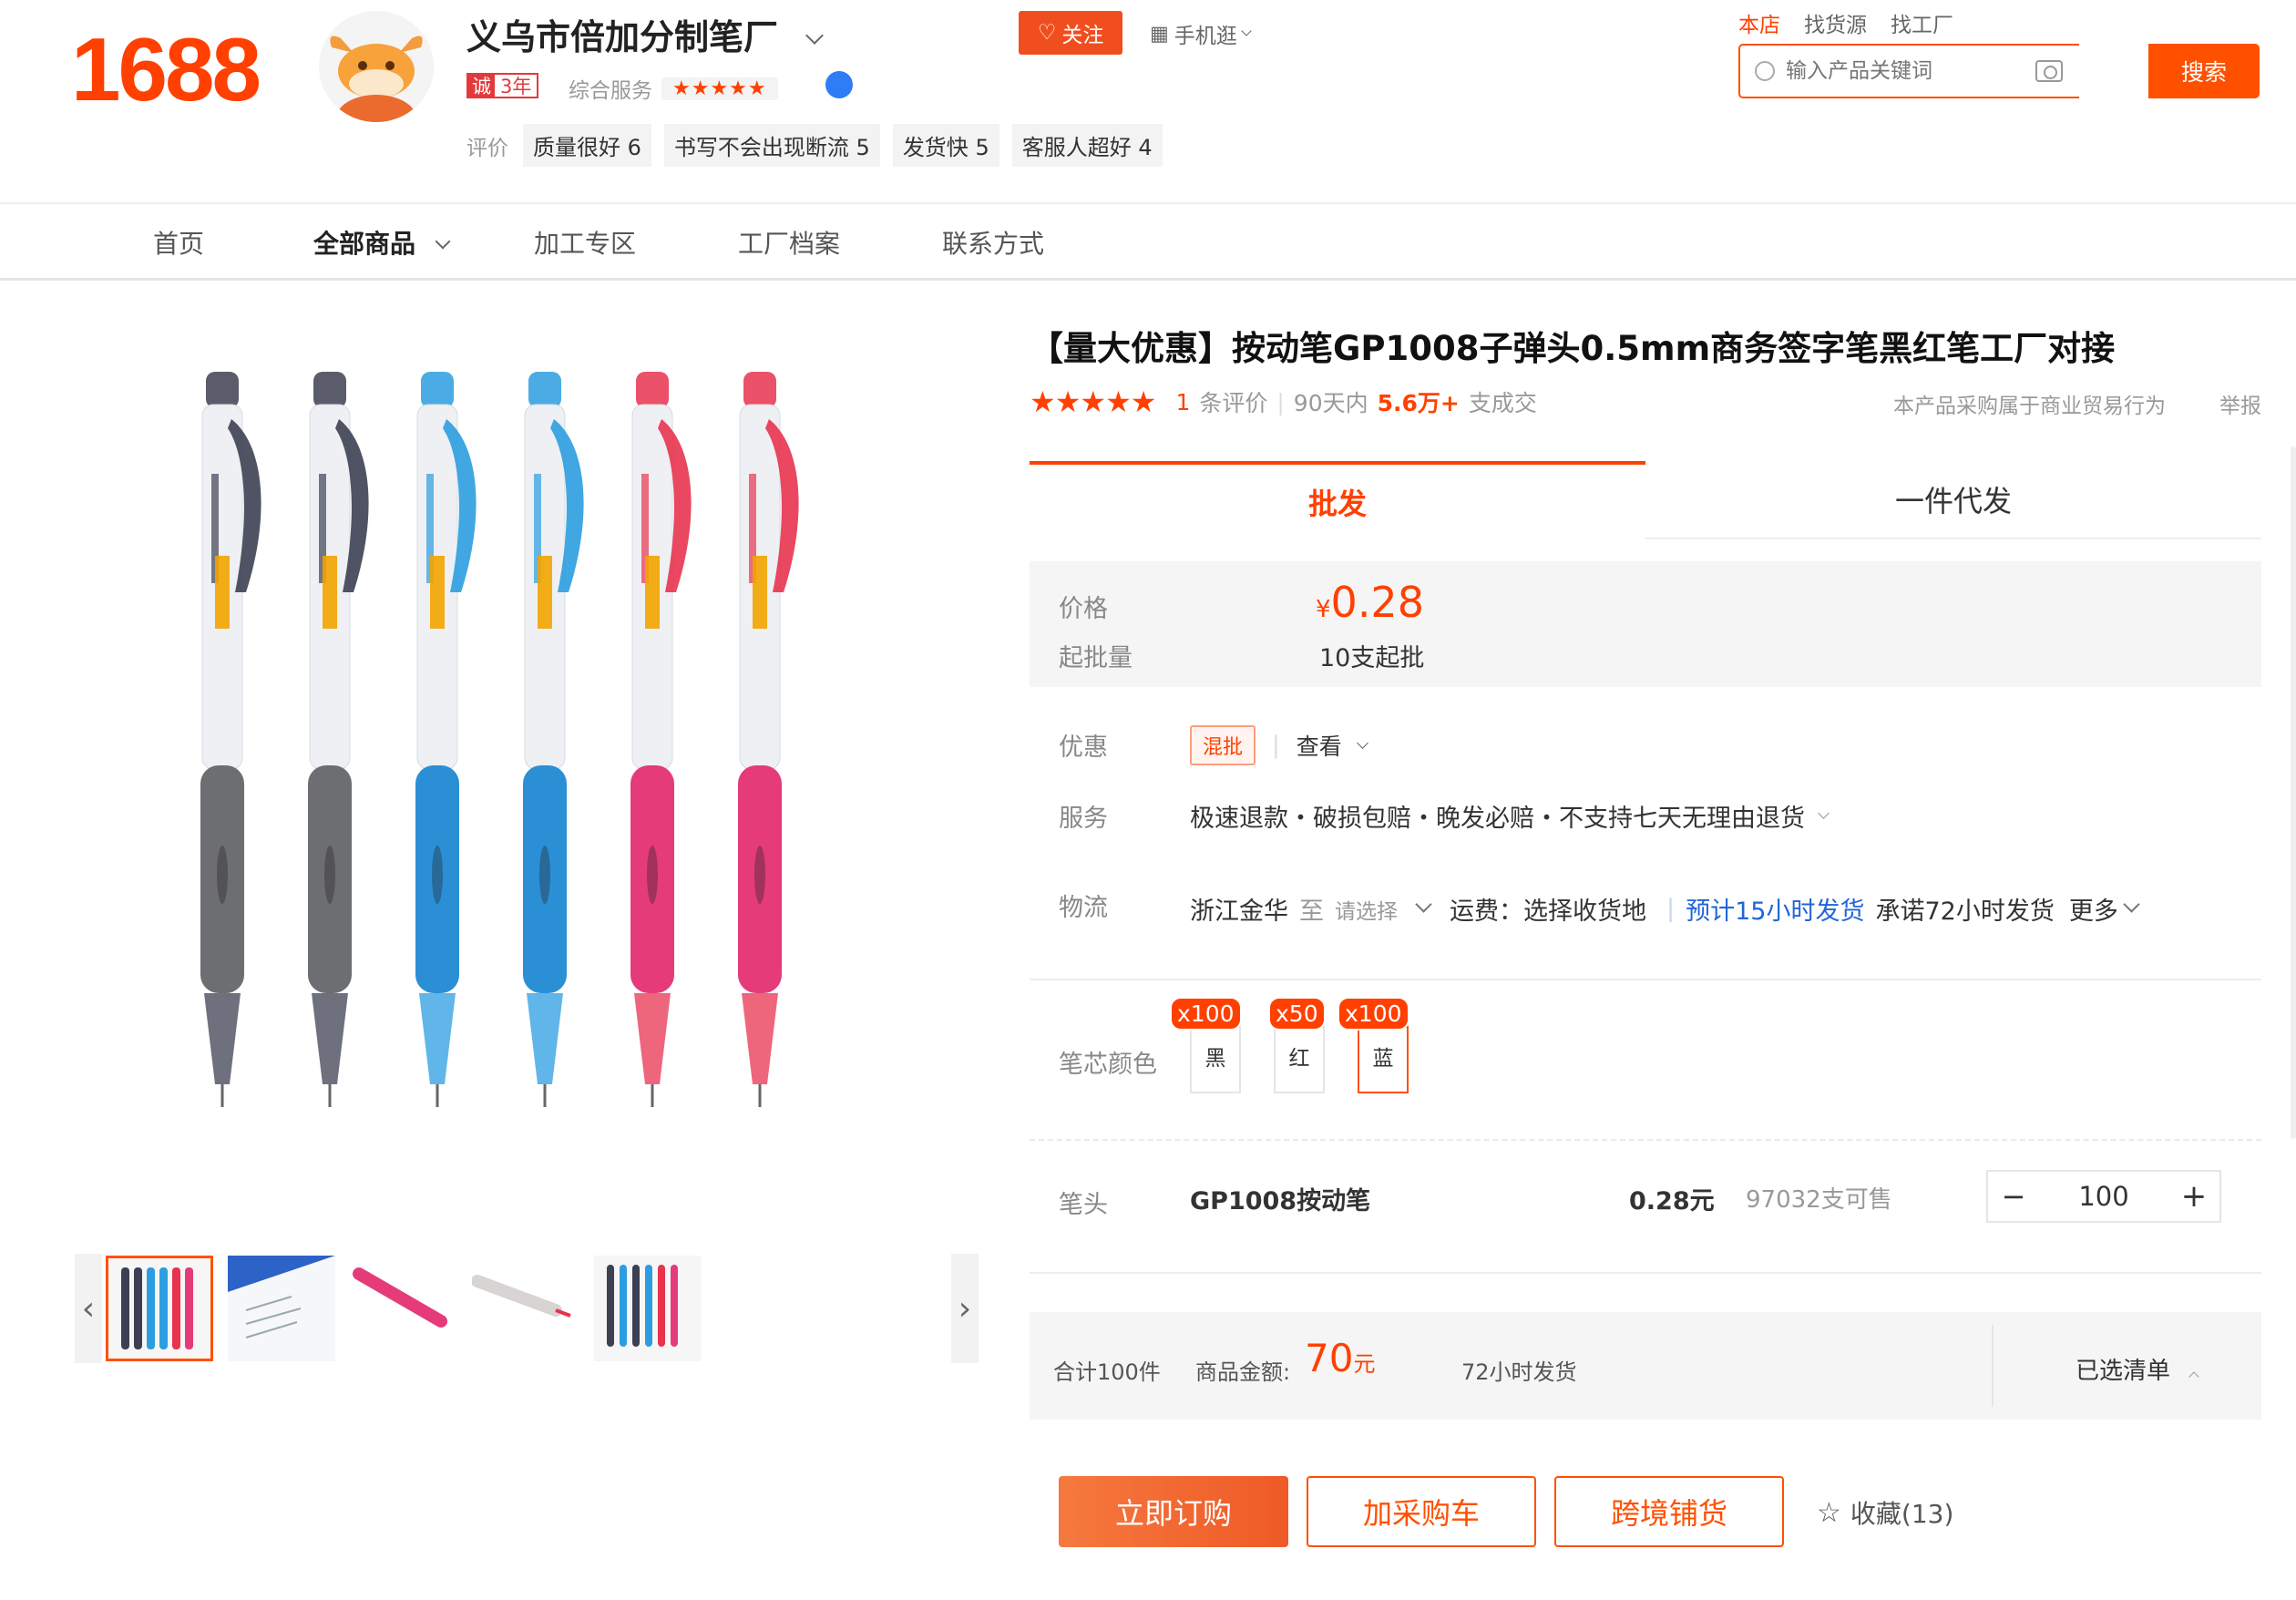 This screenshot has height=1600, width=2296. I want to click on favorite-button: ☆ 收藏(13), so click(1885, 1512).